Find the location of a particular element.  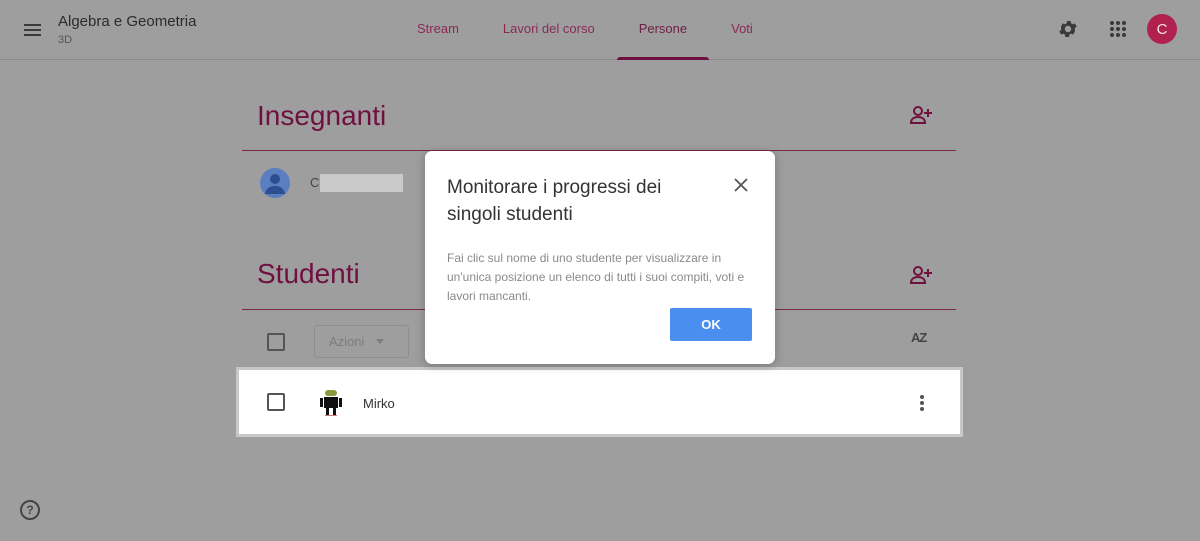

teachers-heading: Insegnanti is located at coordinates (322, 115).